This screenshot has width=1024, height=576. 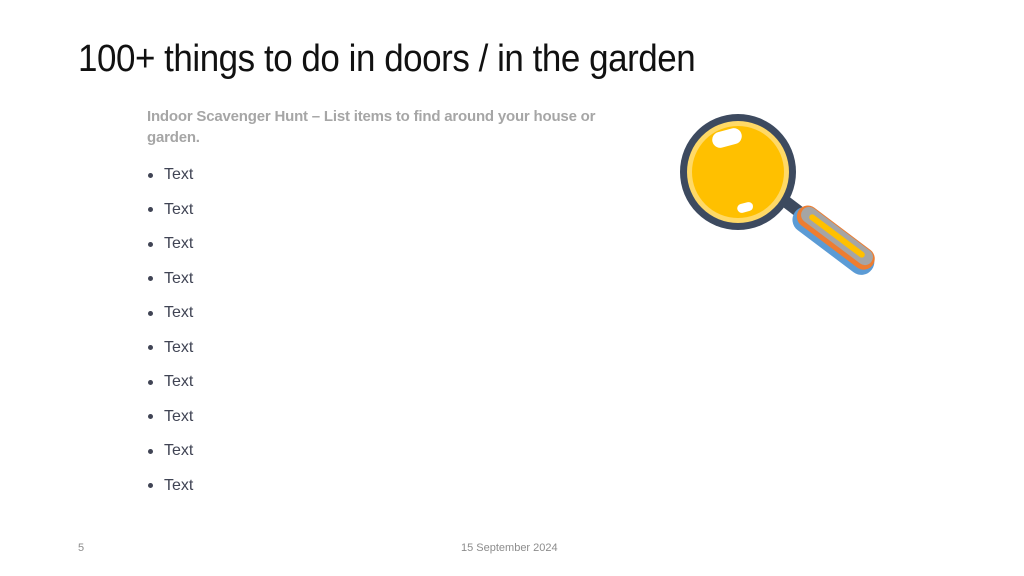 I want to click on magnifier-handle, so click(x=833, y=240).